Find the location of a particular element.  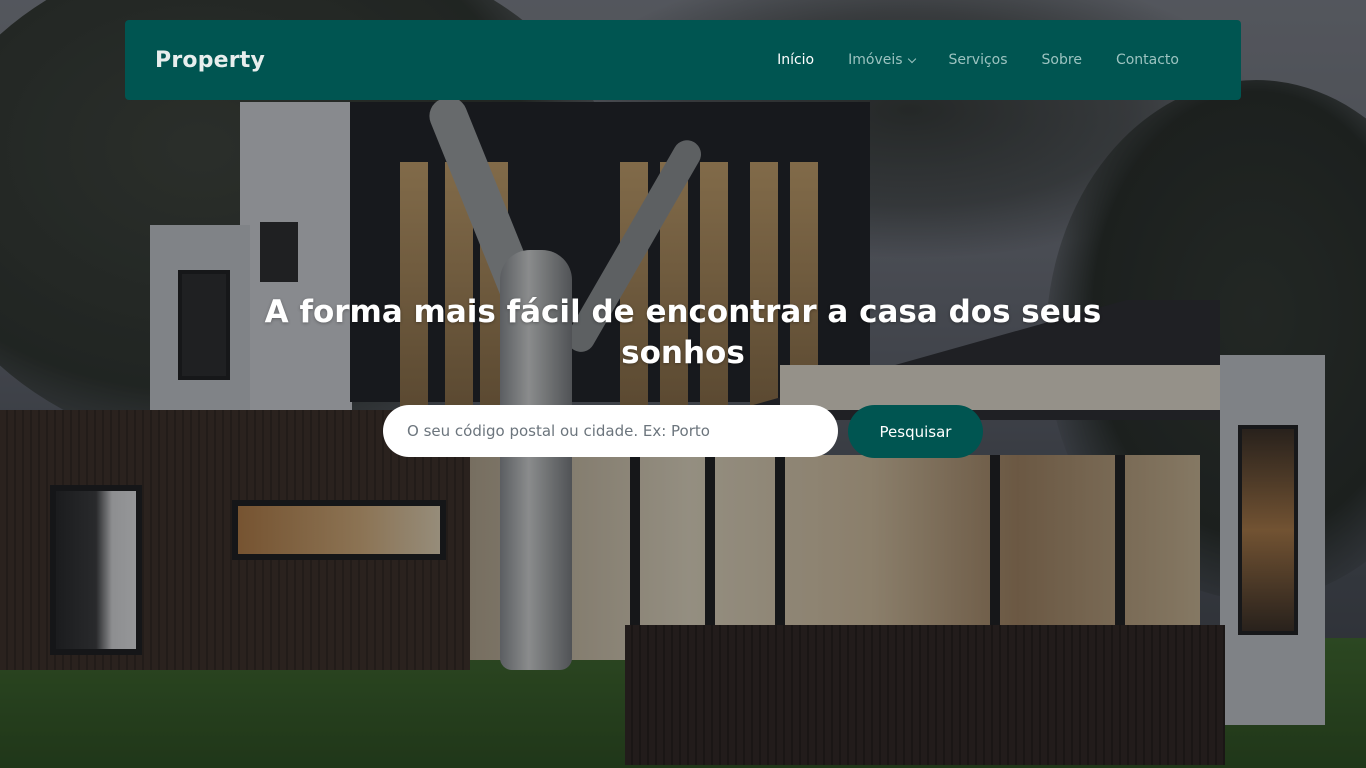

nav-item-imoveis: Imóveis is located at coordinates (881, 60).